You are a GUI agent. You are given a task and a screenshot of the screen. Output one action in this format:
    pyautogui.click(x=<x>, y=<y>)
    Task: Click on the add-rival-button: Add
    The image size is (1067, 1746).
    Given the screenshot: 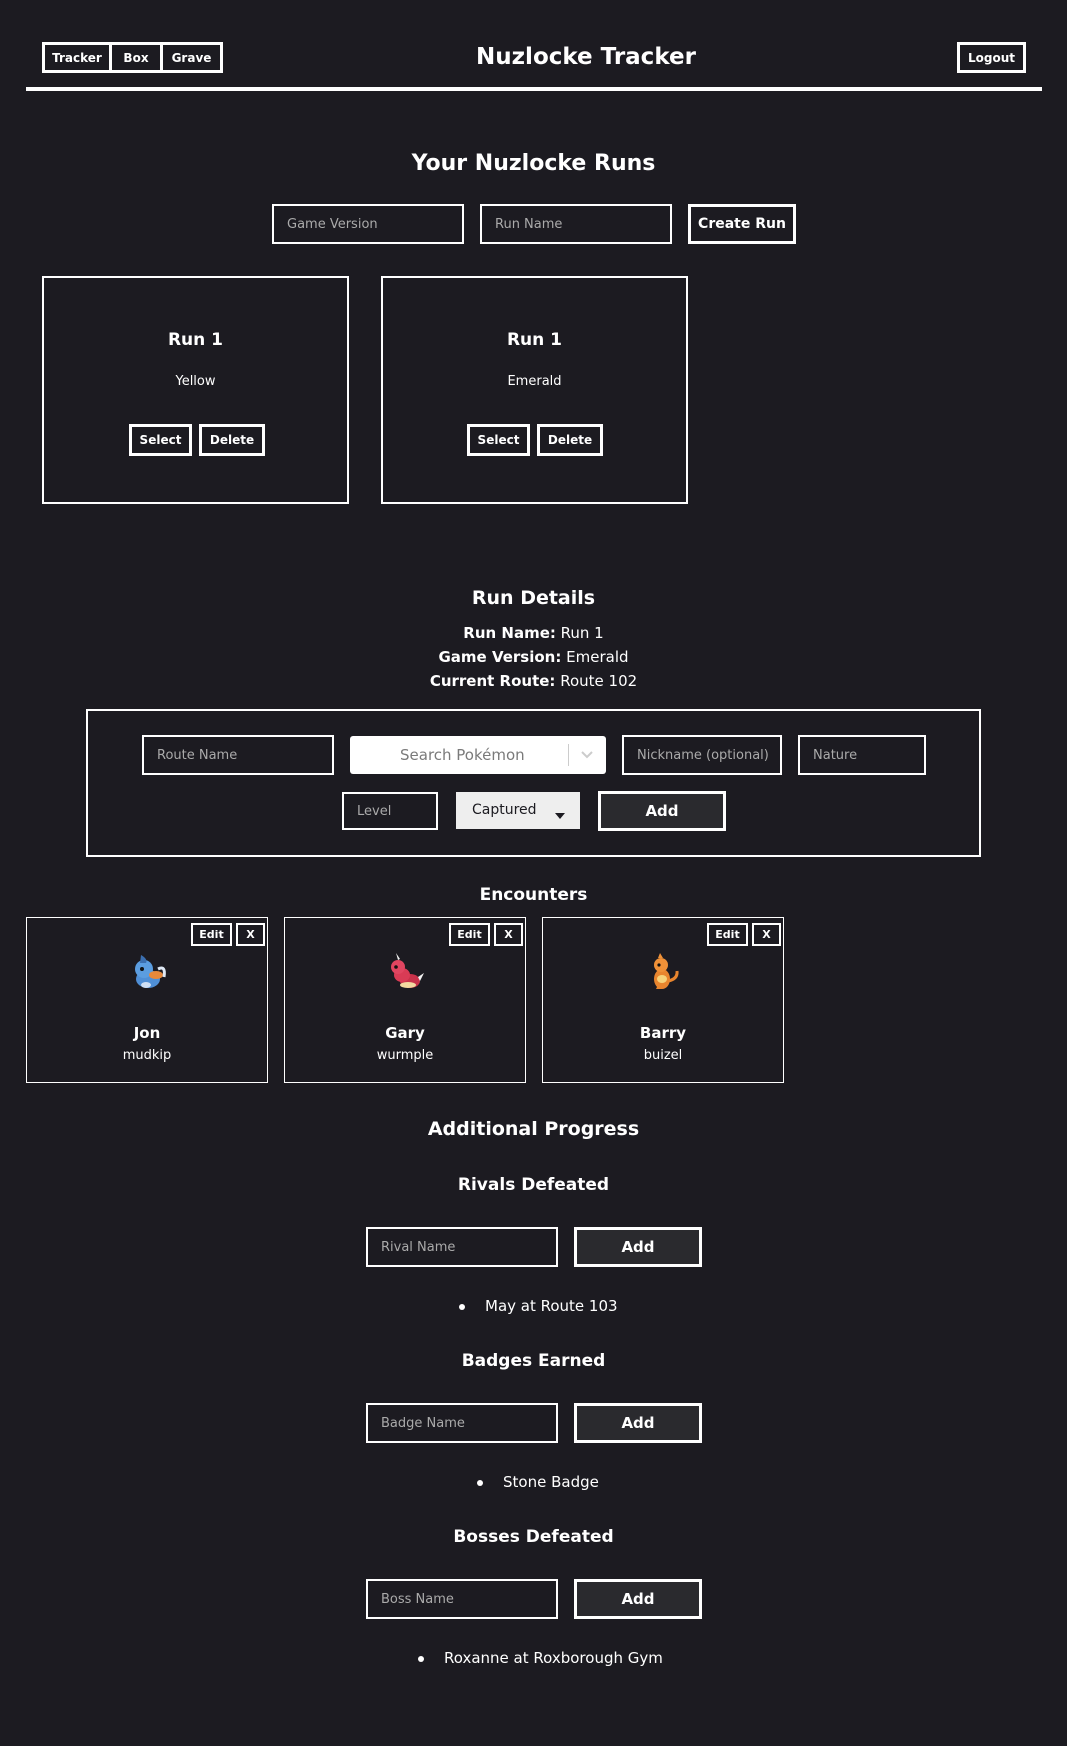 What is the action you would take?
    pyautogui.click(x=638, y=1247)
    